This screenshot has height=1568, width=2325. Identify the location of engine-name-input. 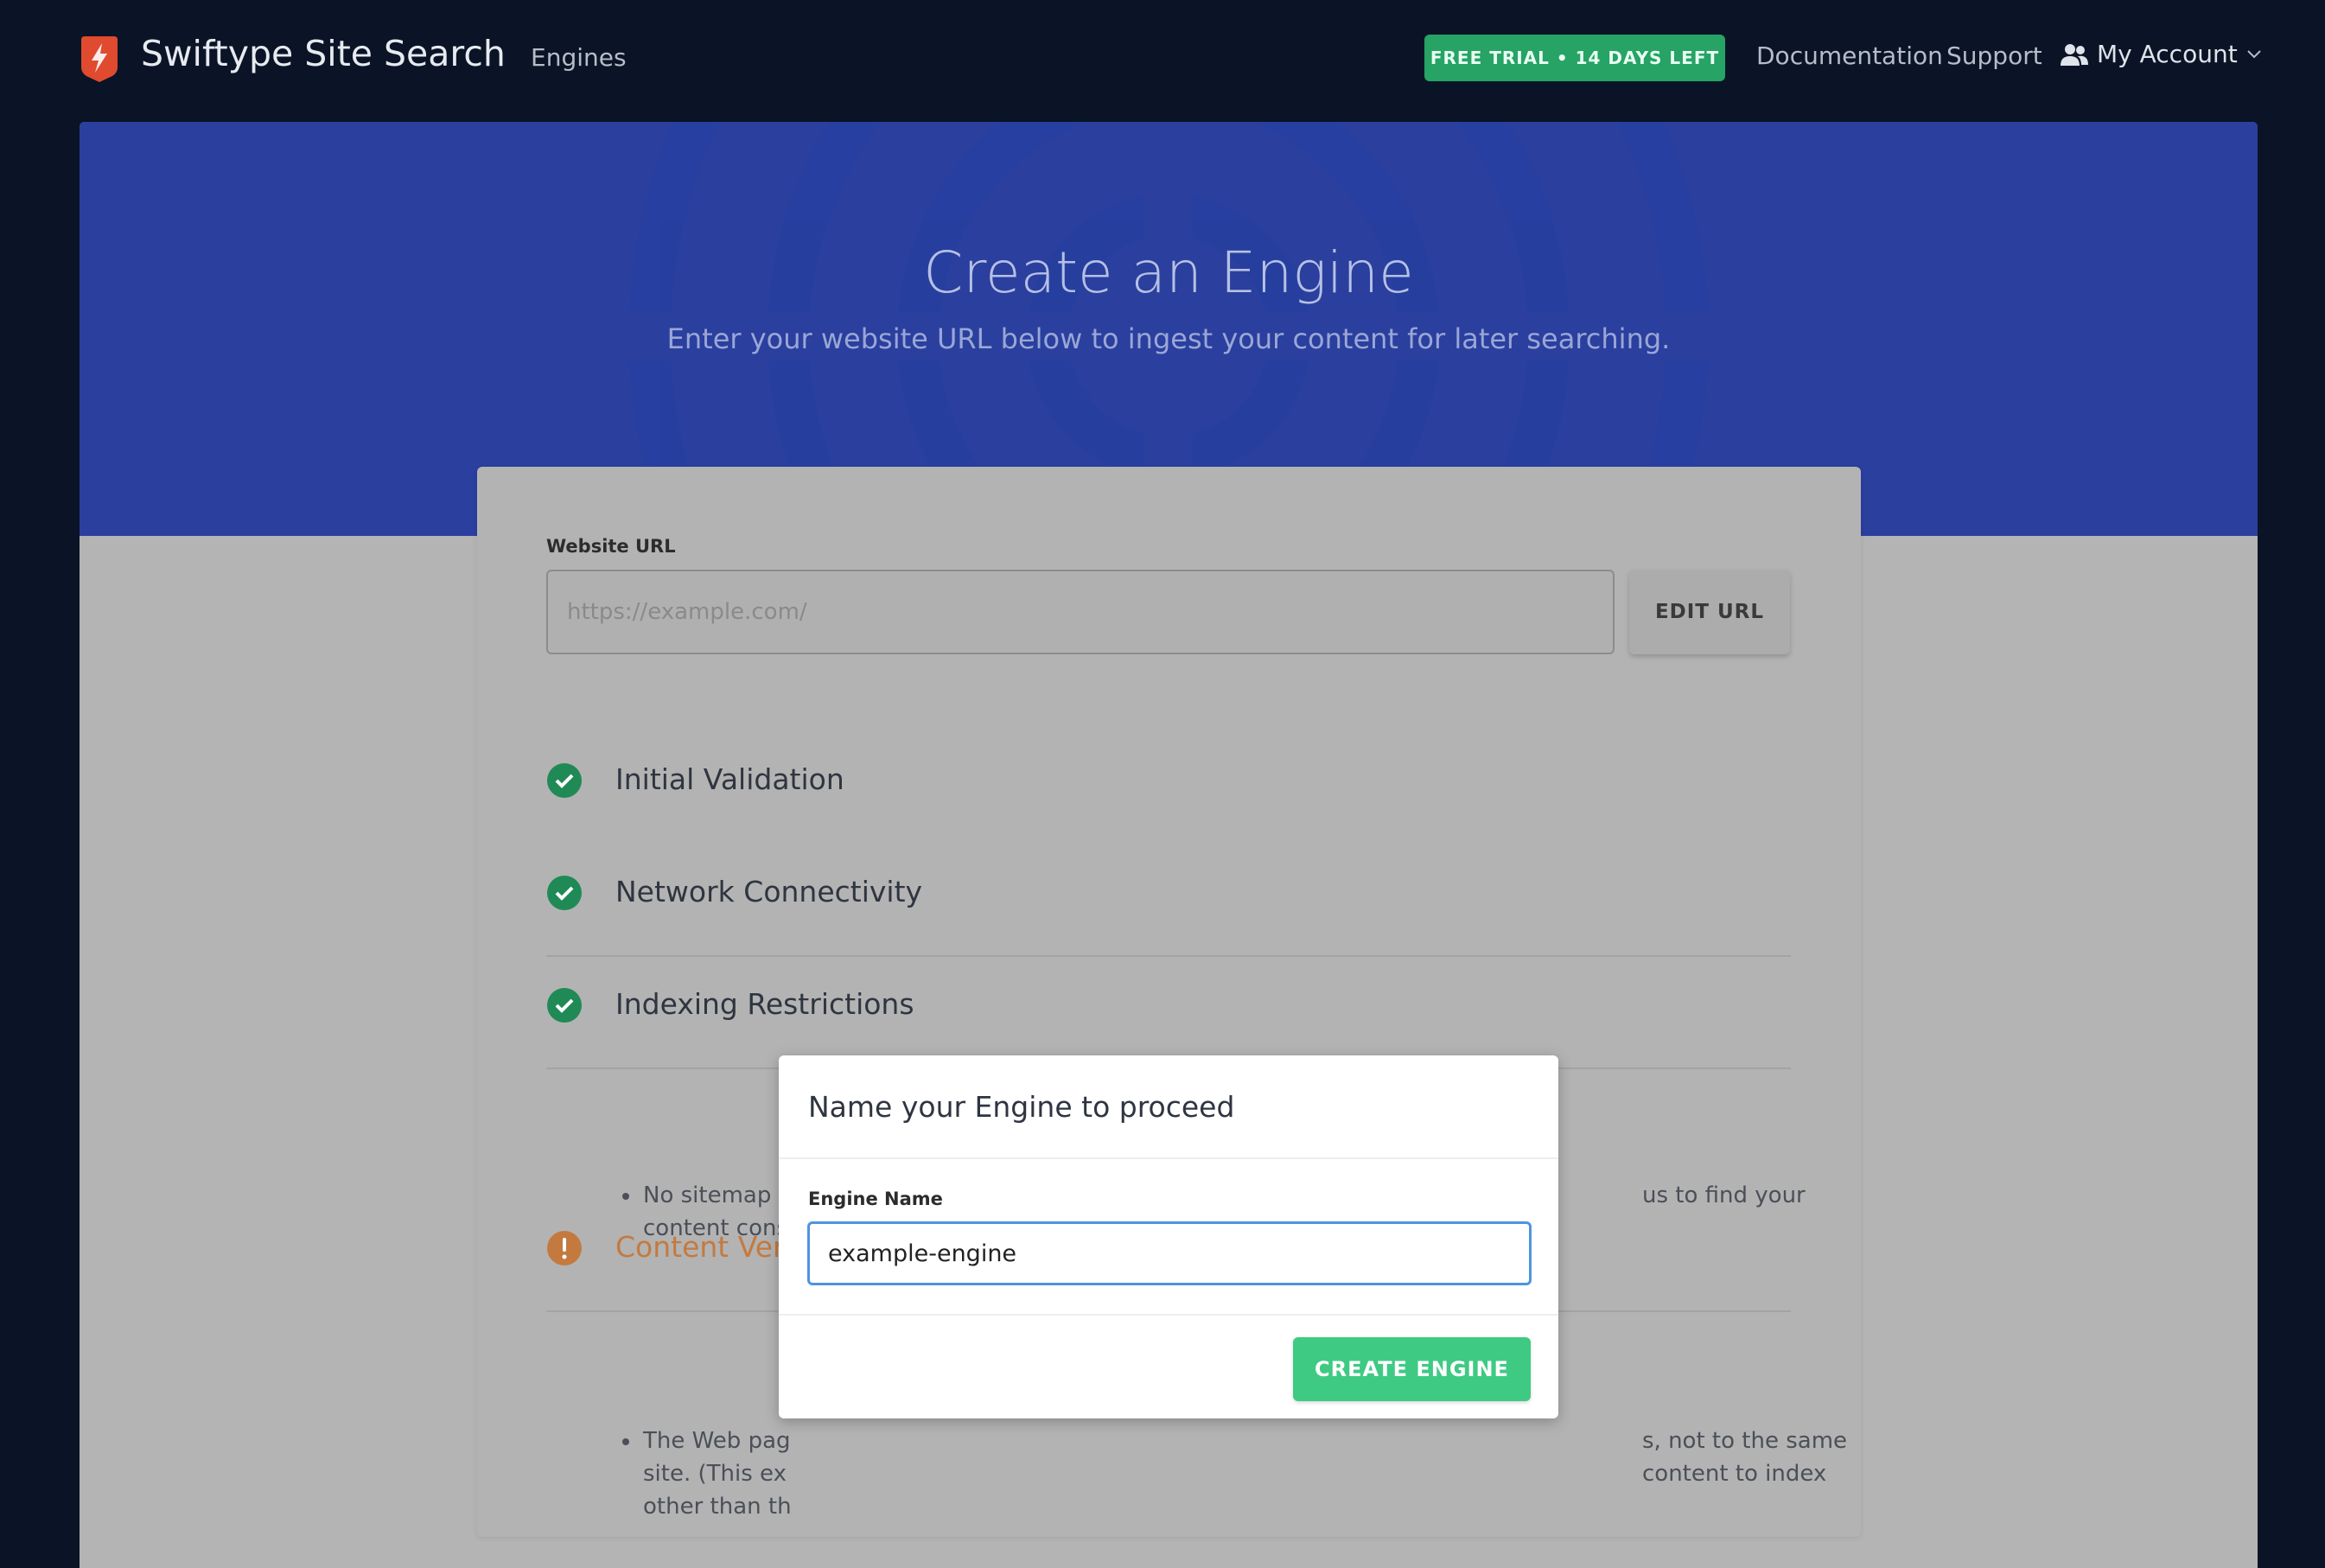
(1169, 1253).